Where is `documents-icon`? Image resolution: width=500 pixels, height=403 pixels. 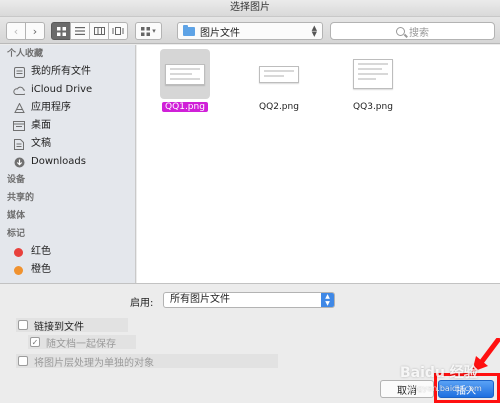
documents-icon is located at coordinates (19, 144).